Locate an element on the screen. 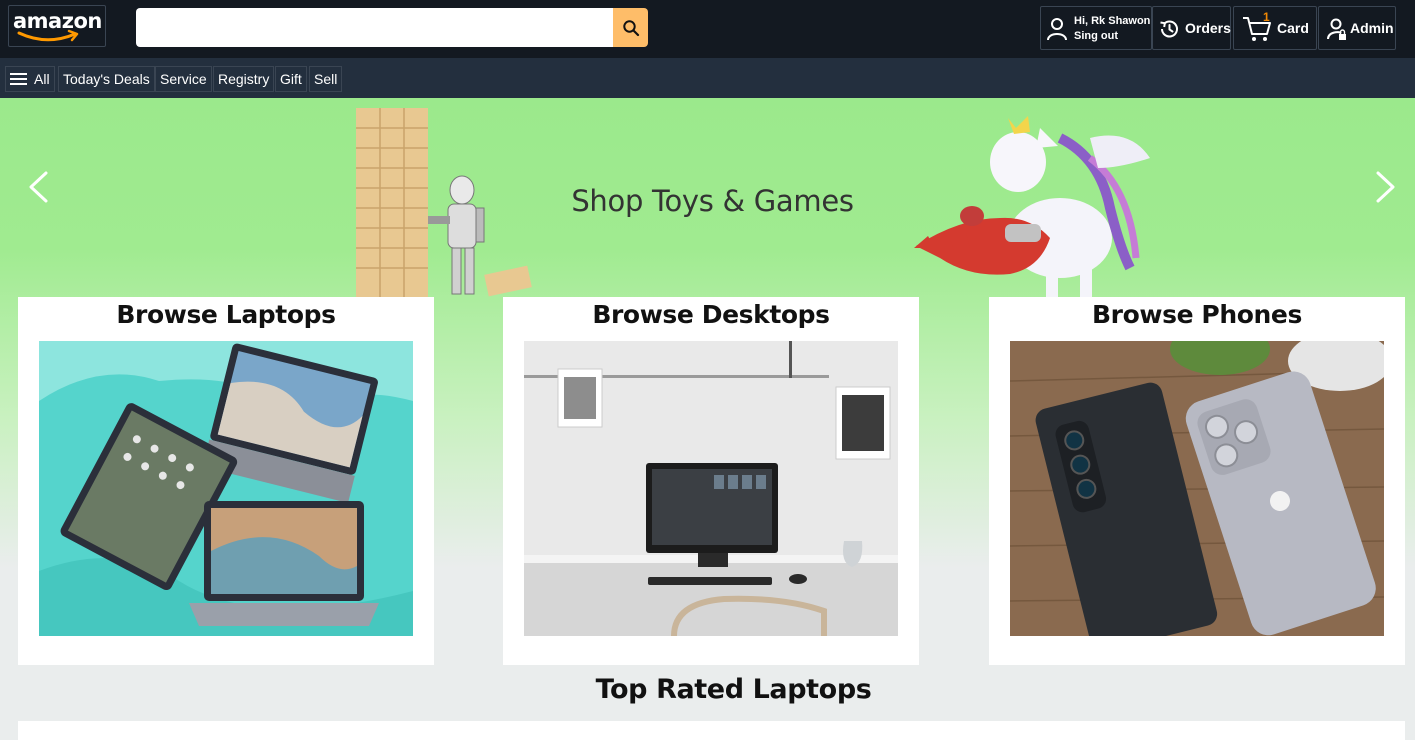  hero-title: Shop Toys & Games is located at coordinates (712, 201).